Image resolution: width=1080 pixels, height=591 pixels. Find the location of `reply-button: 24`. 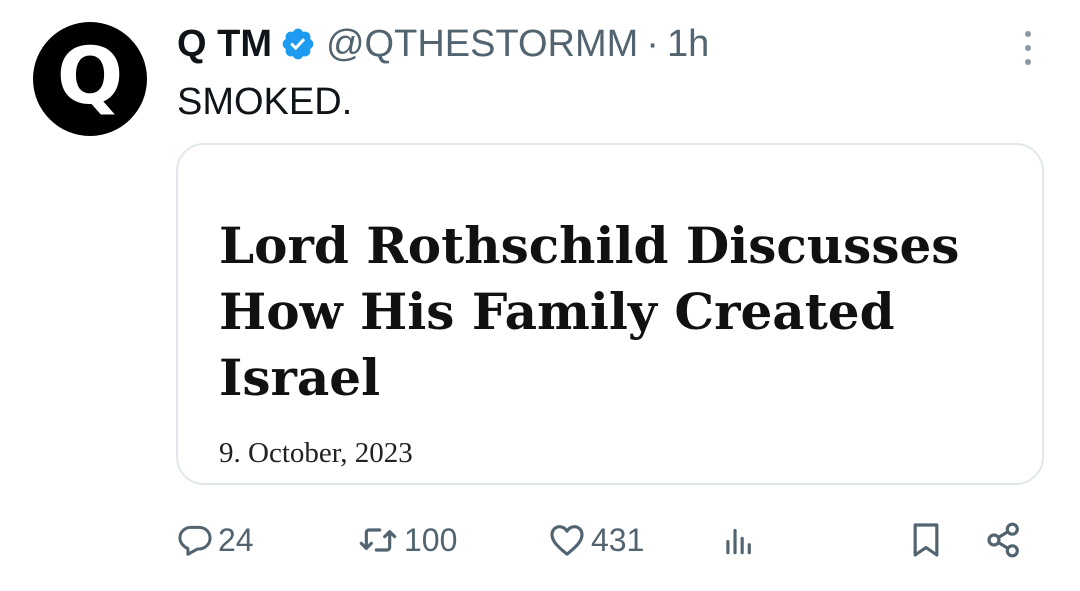

reply-button: 24 is located at coordinates (215, 540).